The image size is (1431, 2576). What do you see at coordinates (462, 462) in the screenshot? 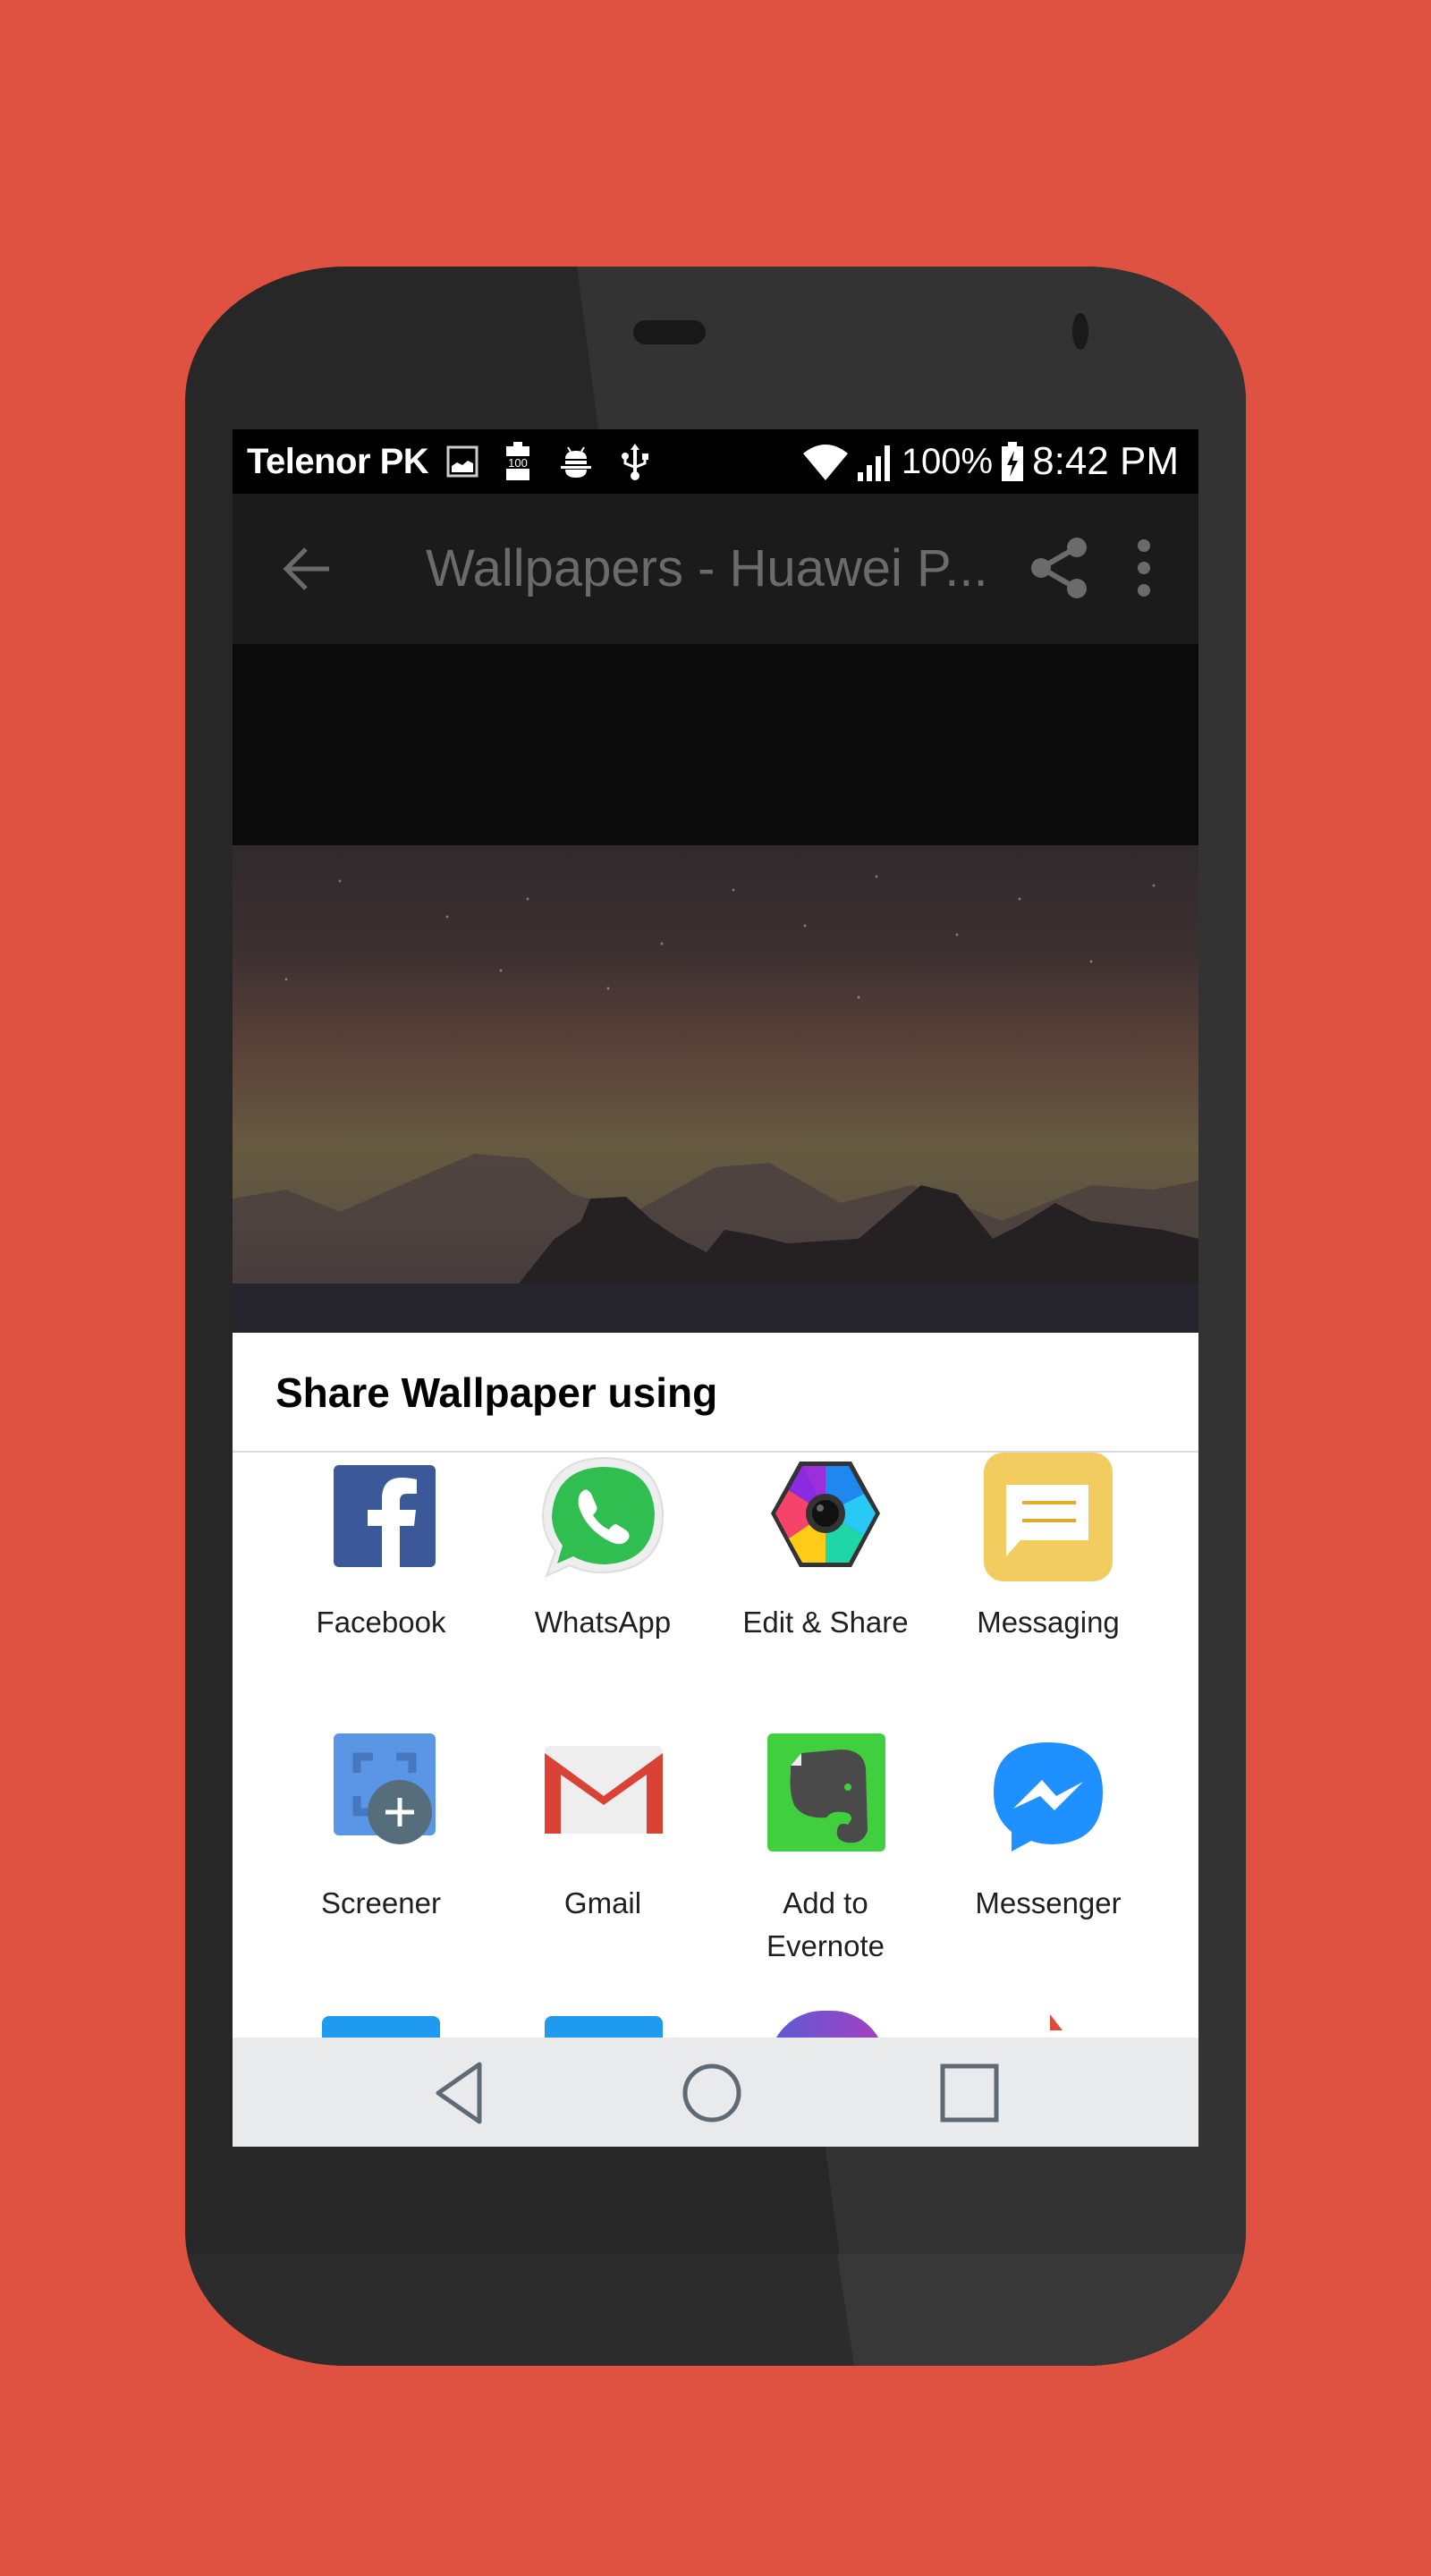
I see `gallery-icon` at bounding box center [462, 462].